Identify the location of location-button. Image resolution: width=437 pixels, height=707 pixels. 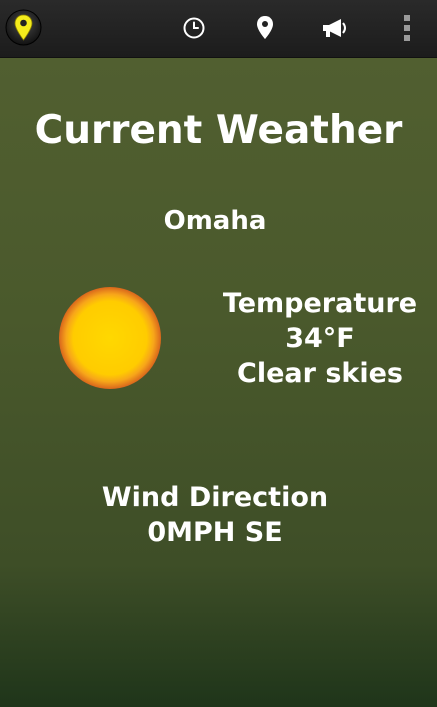
(265, 28).